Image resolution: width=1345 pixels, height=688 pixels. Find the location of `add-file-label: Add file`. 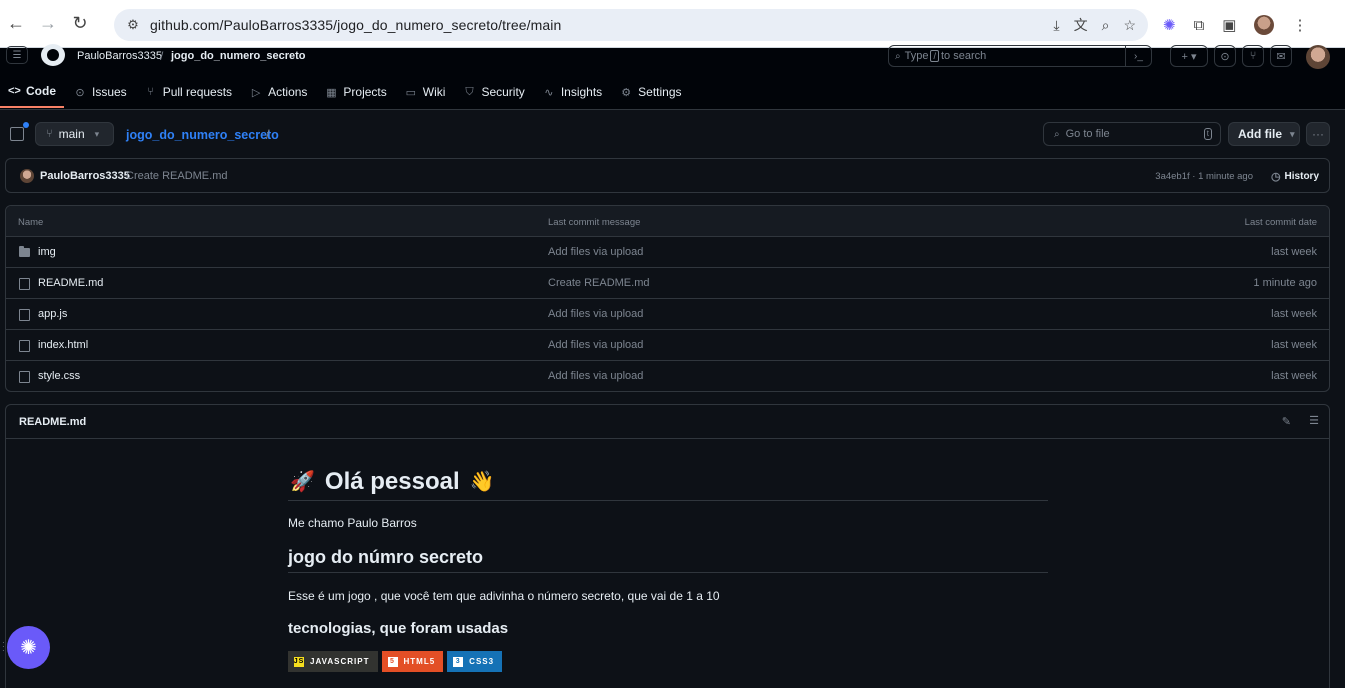

add-file-label: Add file is located at coordinates (1260, 134).